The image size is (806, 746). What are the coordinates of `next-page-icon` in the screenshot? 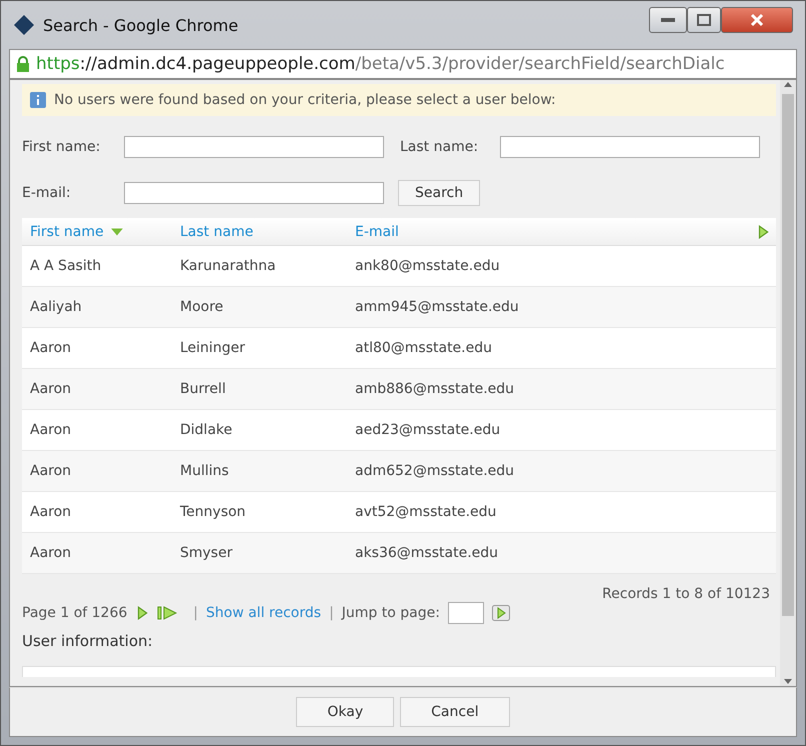 It's located at (142, 613).